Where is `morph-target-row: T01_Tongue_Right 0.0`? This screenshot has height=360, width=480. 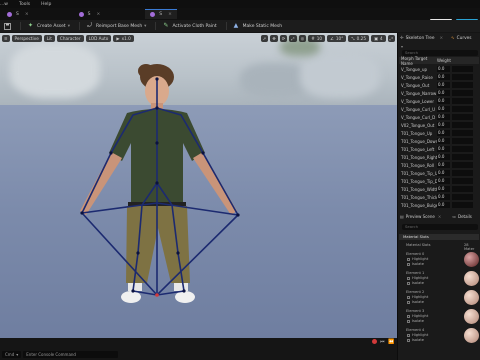
morph-target-row: T01_Tongue_Right 0.0 is located at coordinates (439, 157).